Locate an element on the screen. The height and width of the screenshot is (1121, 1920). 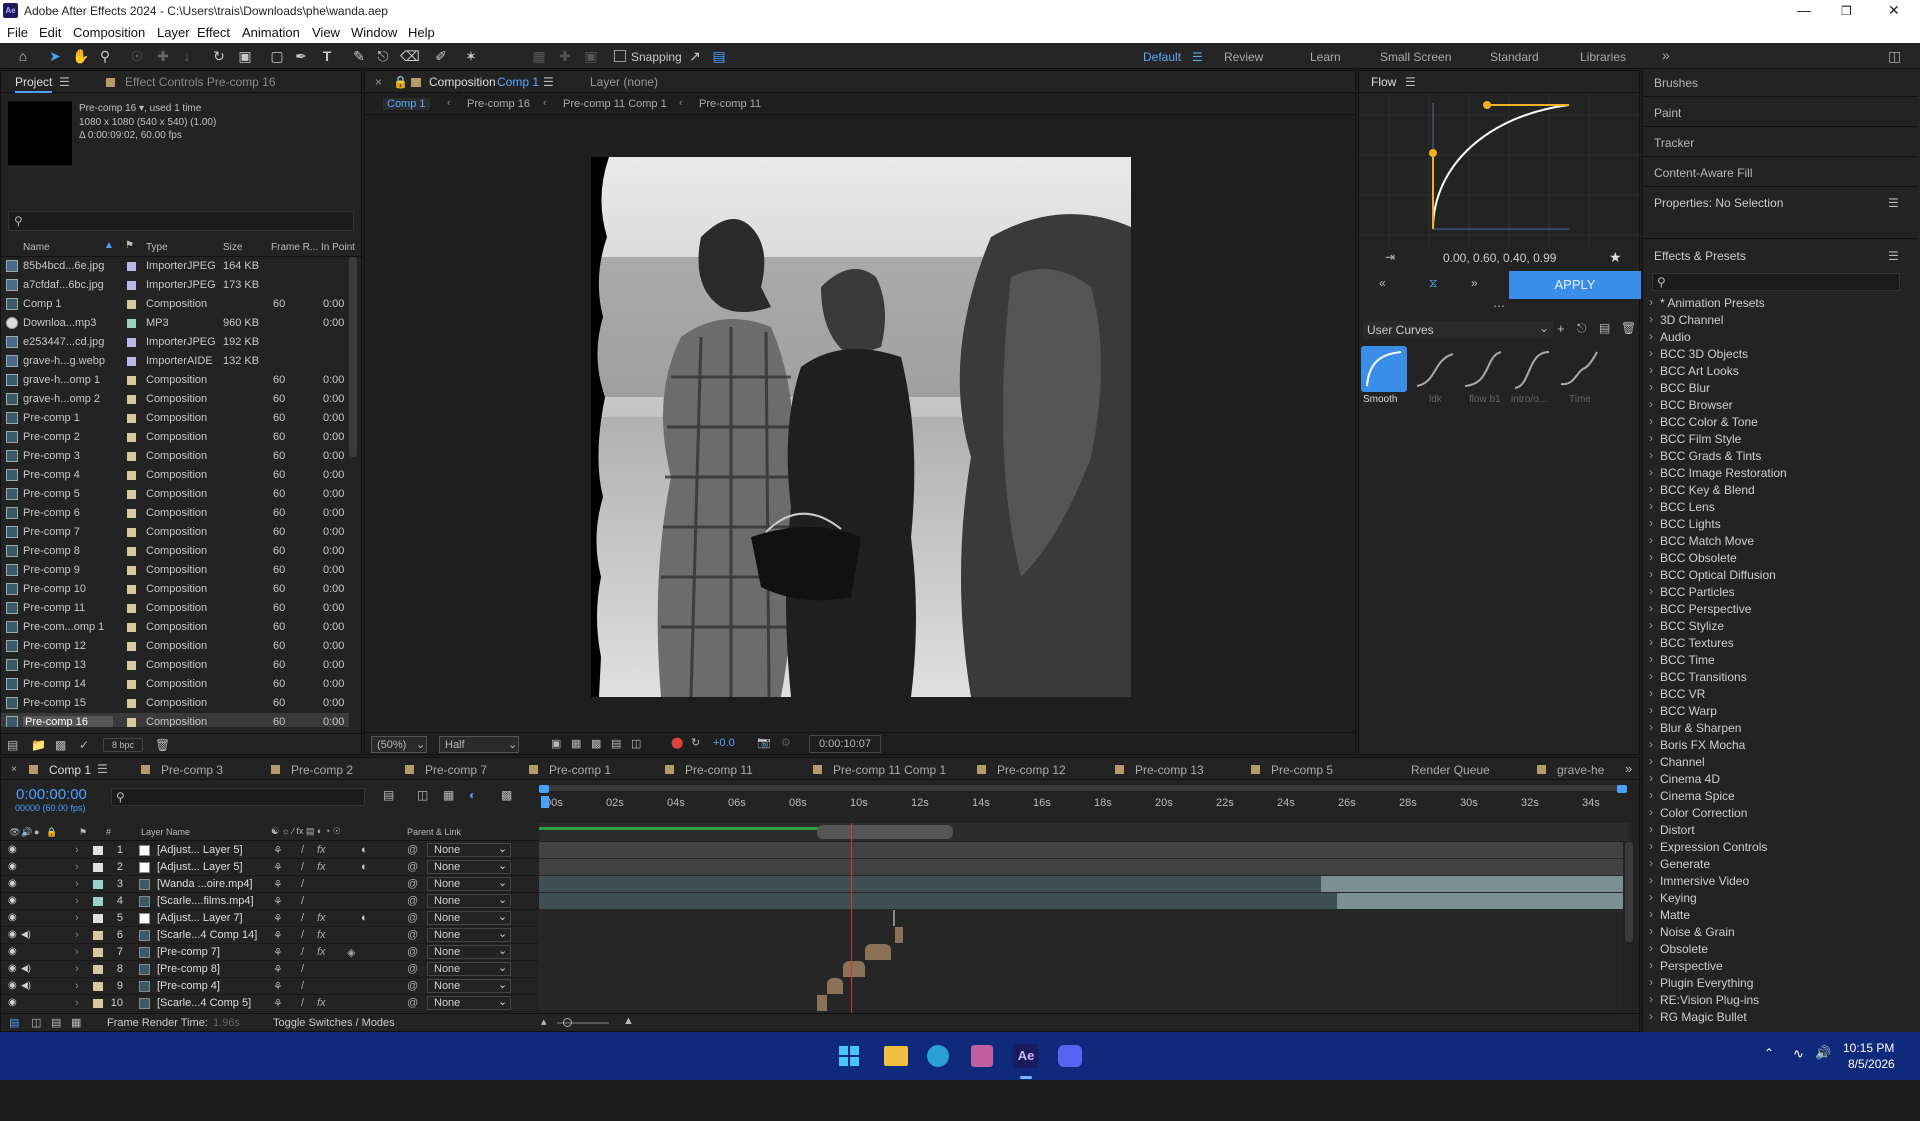
effect-category: RG Magic Bullet is located at coordinates (1698, 1016).